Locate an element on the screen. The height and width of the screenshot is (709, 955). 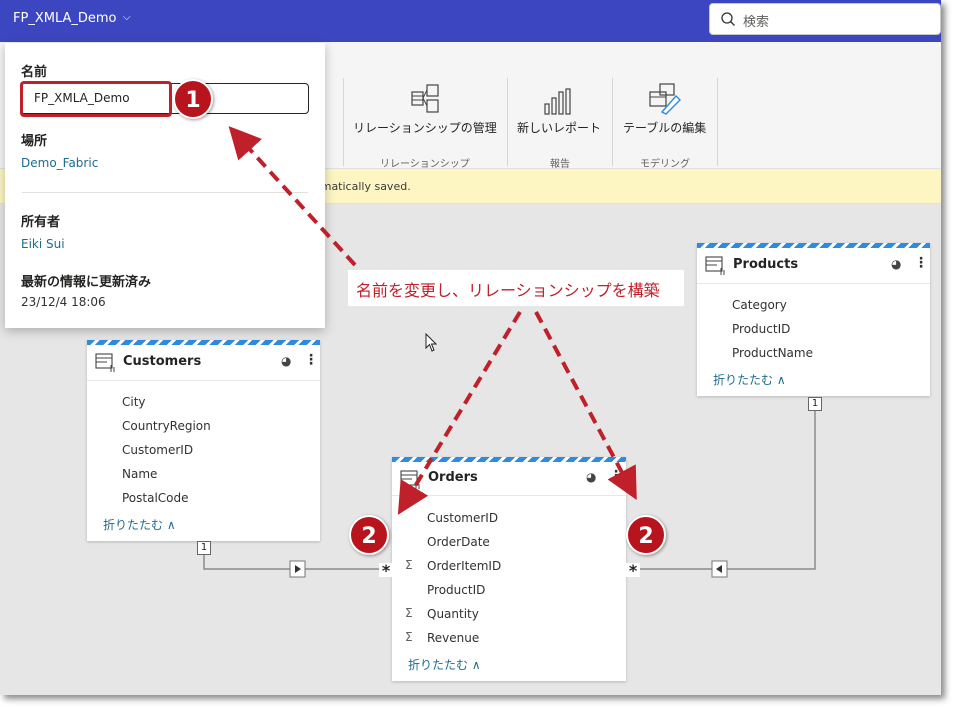
mouse-cursor-icon is located at coordinates (431, 342).